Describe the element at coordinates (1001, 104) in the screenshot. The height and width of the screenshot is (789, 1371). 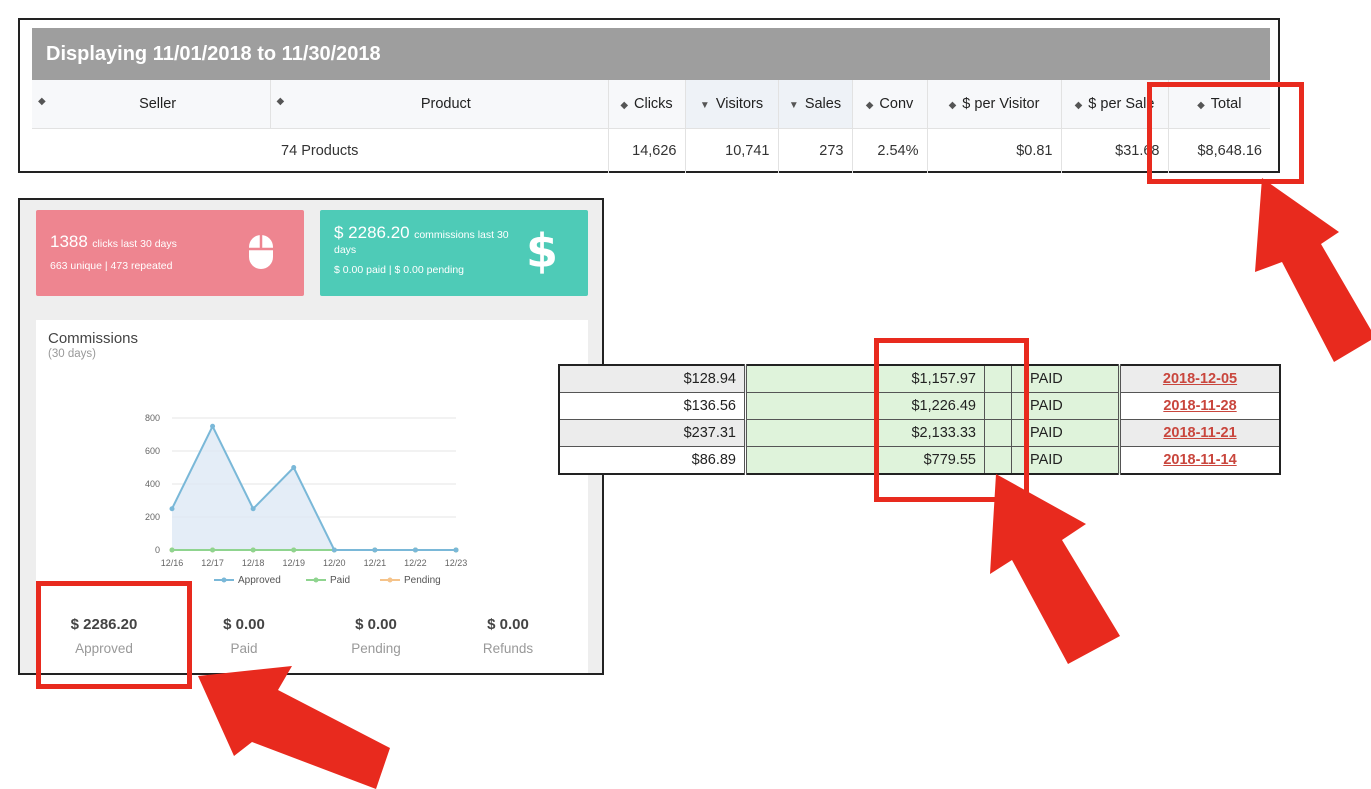
I see `column-label: $ per Visitor` at that location.